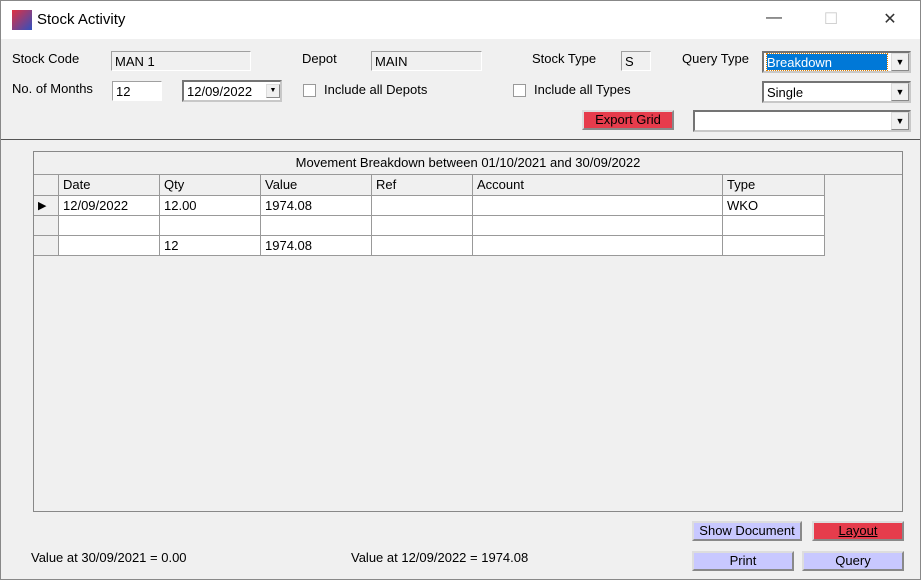 Image resolution: width=921 pixels, height=580 pixels. I want to click on print-button: Print, so click(743, 561).